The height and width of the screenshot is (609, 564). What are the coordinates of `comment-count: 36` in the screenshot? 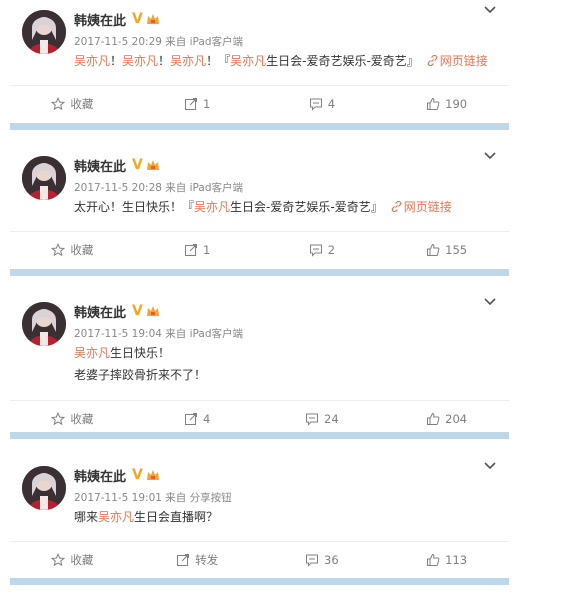 It's located at (331, 559).